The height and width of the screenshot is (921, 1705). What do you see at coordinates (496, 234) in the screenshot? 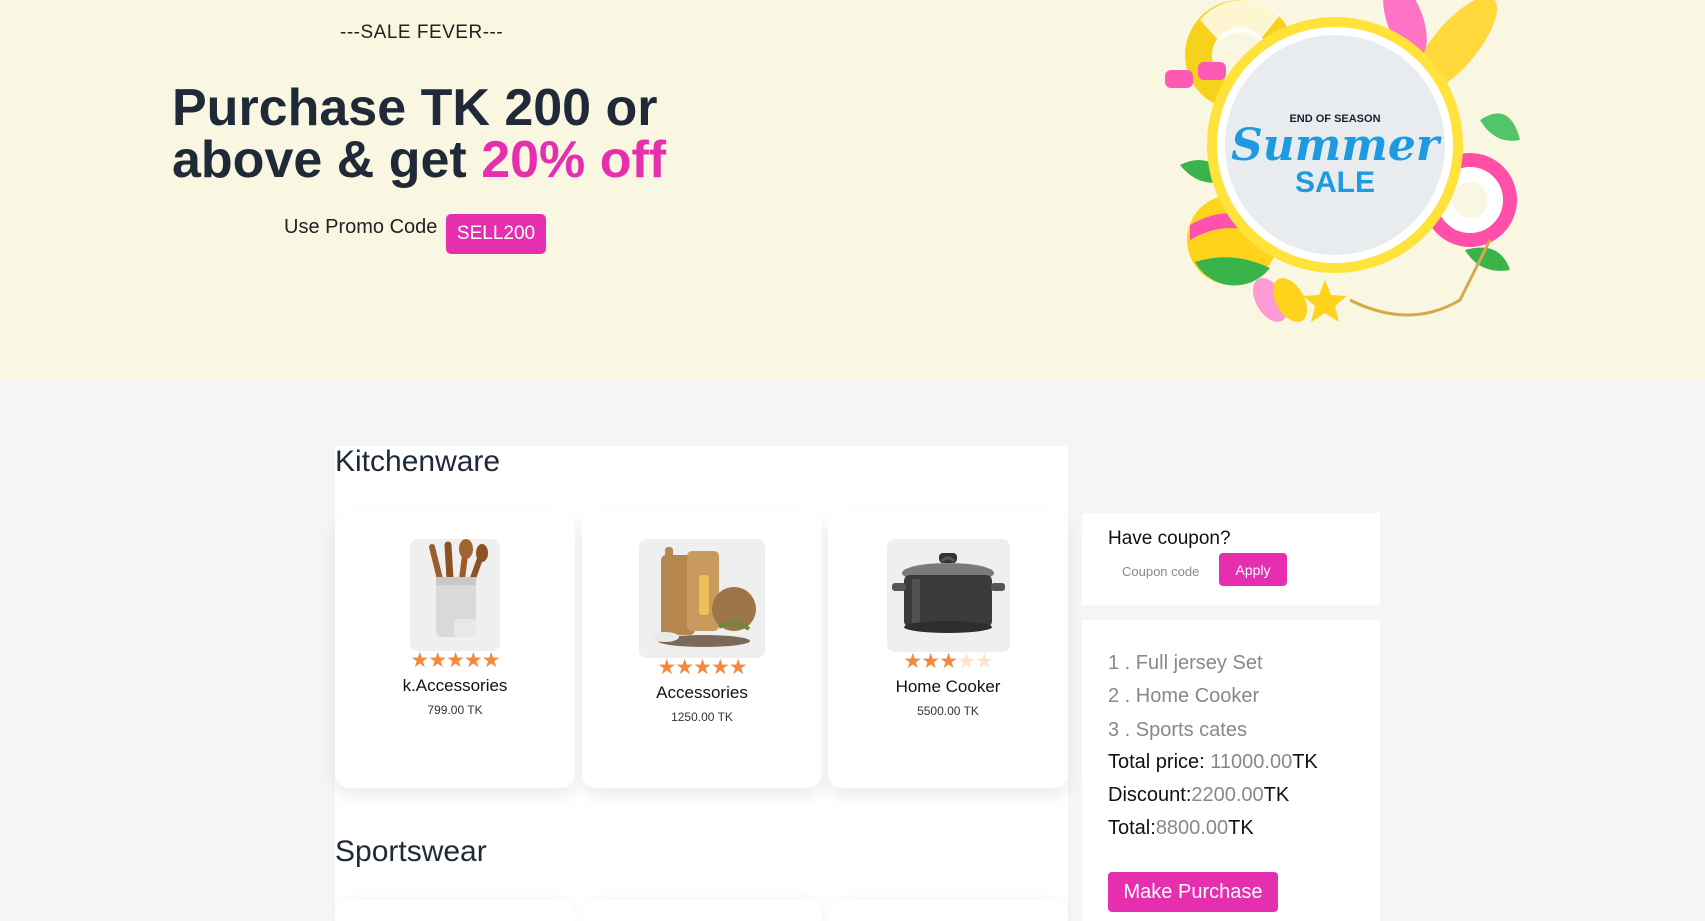
I see `promo-code-badge: SELL200` at bounding box center [496, 234].